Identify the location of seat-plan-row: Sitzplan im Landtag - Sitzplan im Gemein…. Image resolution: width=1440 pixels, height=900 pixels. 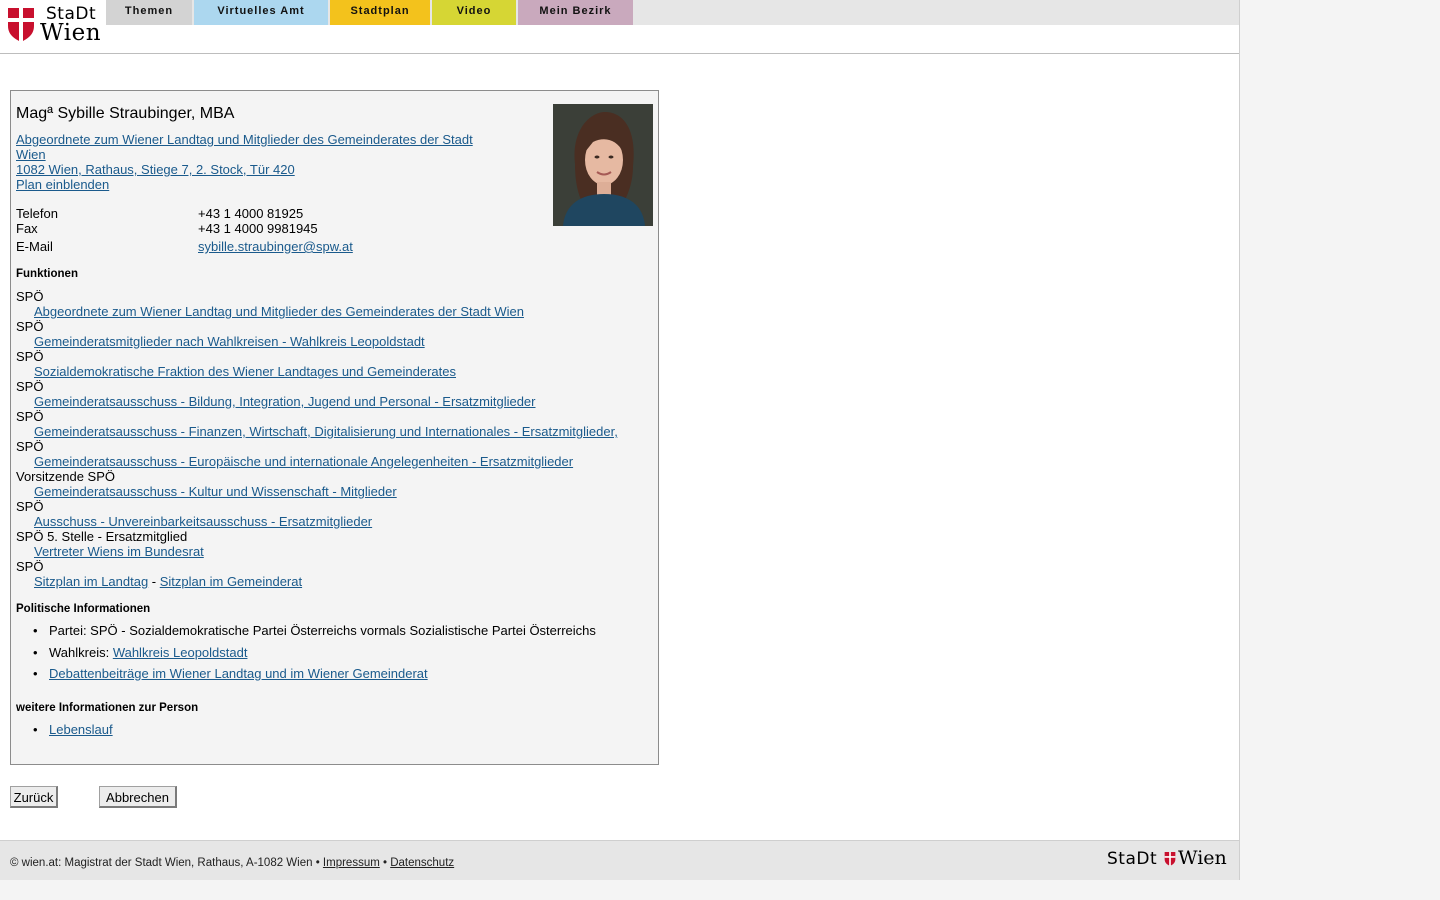
(168, 581).